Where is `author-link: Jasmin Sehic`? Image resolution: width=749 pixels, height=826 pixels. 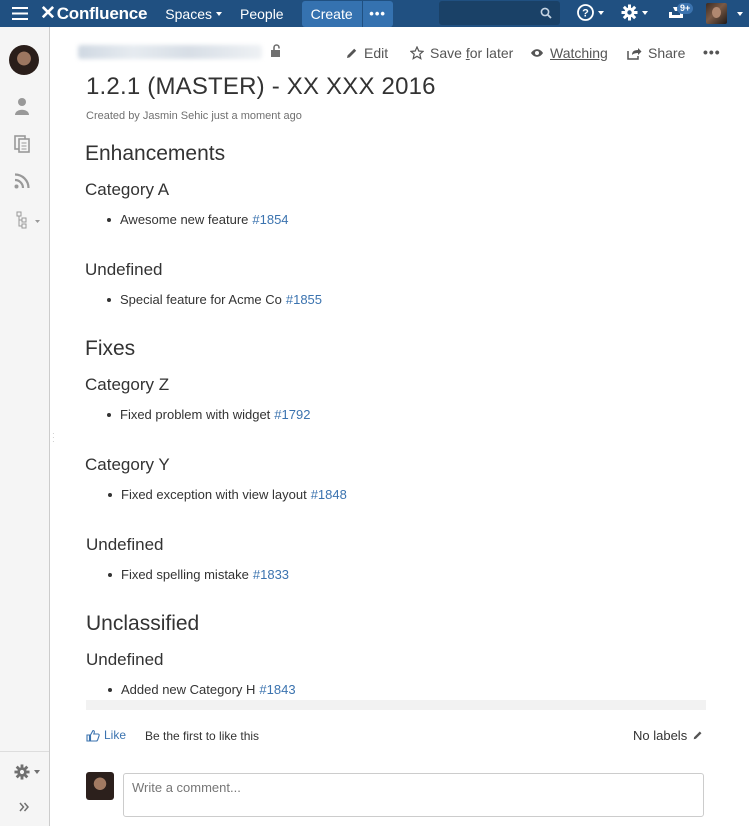
author-link: Jasmin Sehic is located at coordinates (175, 116).